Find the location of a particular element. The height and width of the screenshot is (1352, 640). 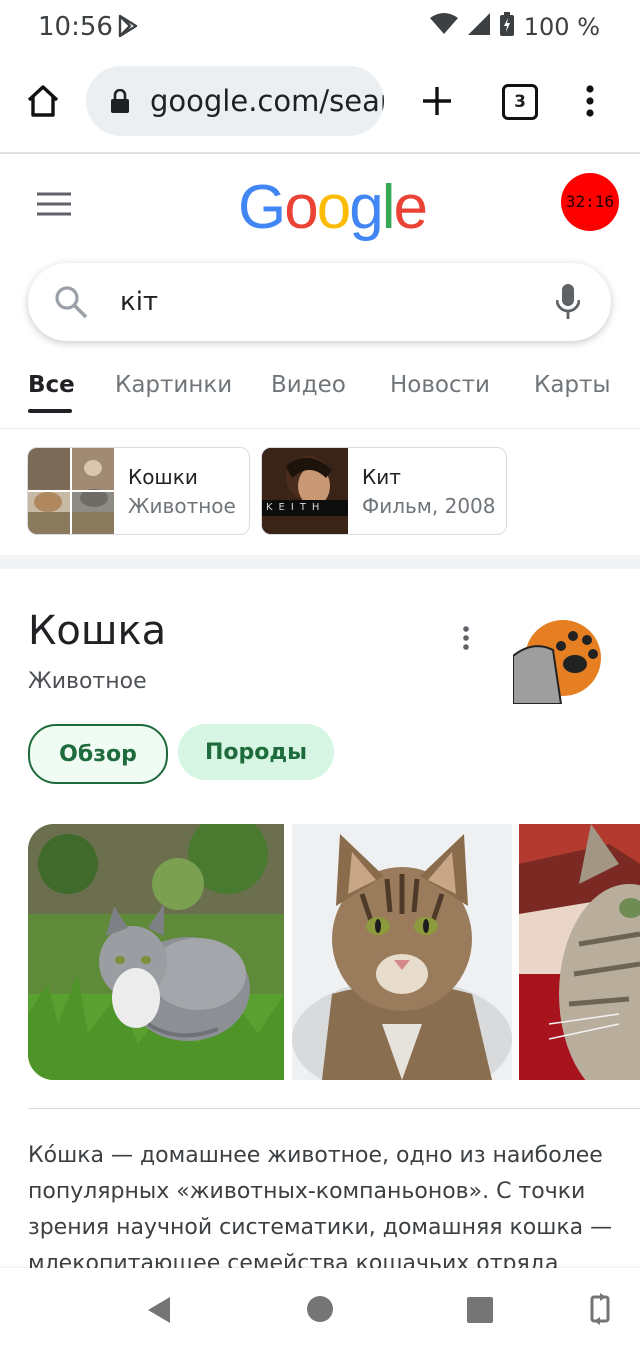

chip-subtitle: Животное is located at coordinates (182, 506).